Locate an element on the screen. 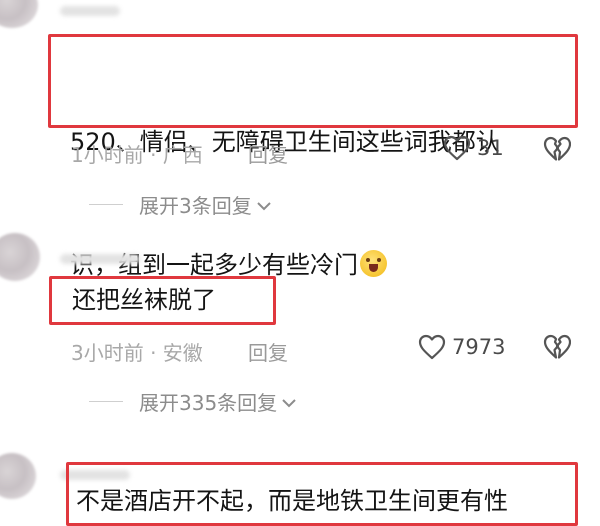 The image size is (600, 526). comment-time-location: 1小时前 · 广西 is located at coordinates (137, 155).